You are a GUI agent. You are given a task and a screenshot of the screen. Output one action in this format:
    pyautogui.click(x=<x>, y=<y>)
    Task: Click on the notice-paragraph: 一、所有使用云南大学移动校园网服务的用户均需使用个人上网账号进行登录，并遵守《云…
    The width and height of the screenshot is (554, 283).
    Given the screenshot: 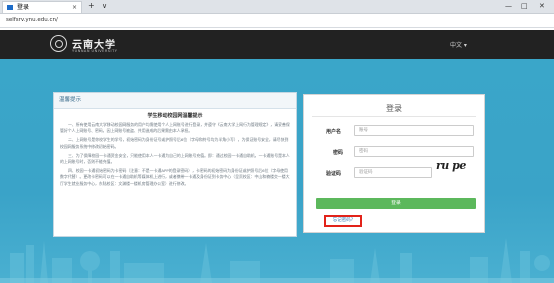 What is the action you would take?
    pyautogui.click(x=175, y=128)
    